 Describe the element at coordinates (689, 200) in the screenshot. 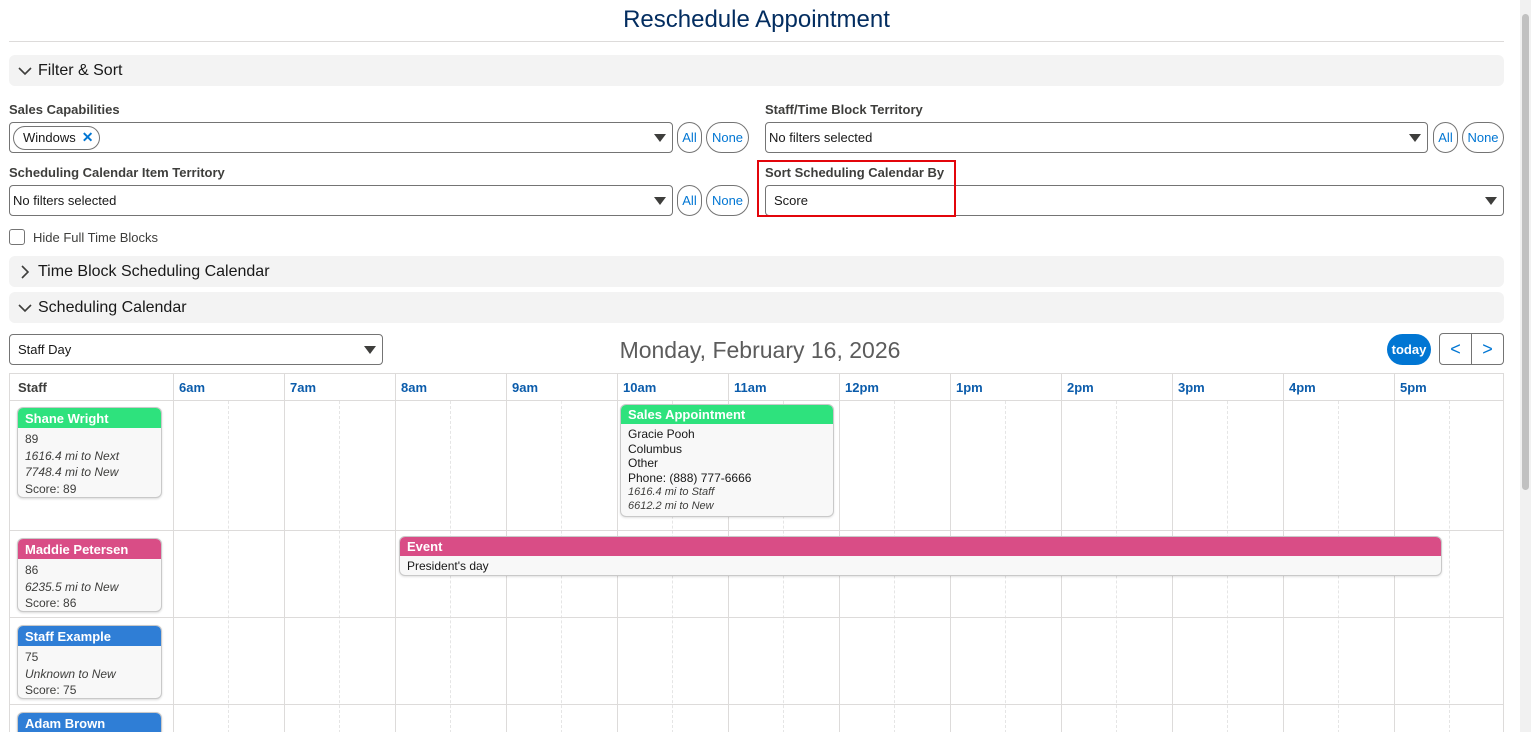

I see `item-territory-all-button: All` at that location.